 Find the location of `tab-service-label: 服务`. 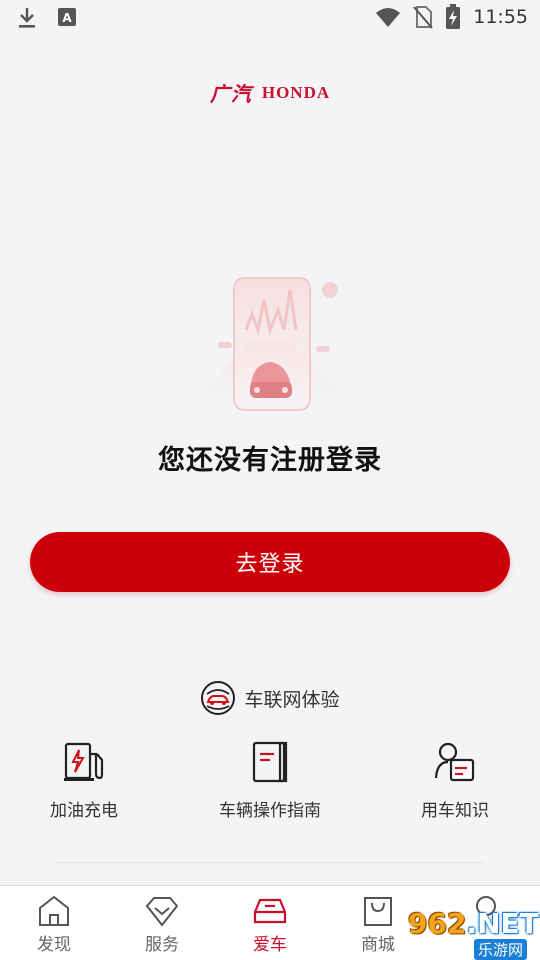

tab-service-label: 服务 is located at coordinates (162, 945).